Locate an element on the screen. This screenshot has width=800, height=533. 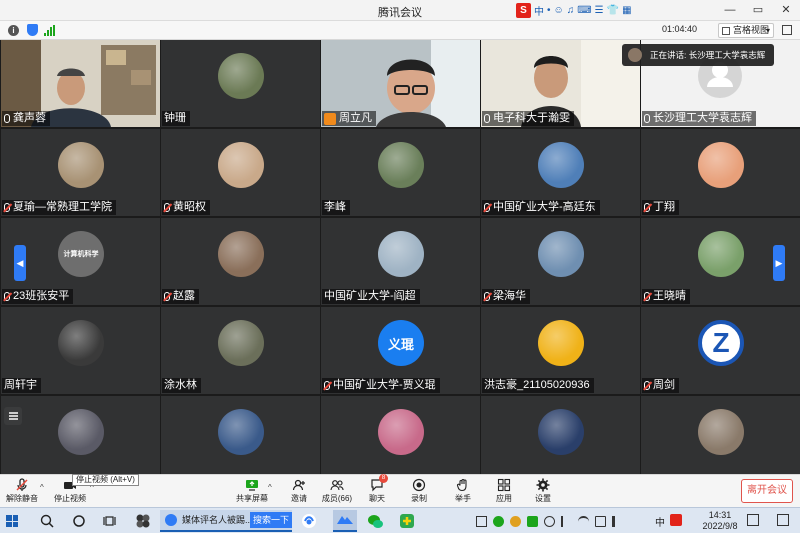
green-plus-app-icon is located at coordinates (407, 521).